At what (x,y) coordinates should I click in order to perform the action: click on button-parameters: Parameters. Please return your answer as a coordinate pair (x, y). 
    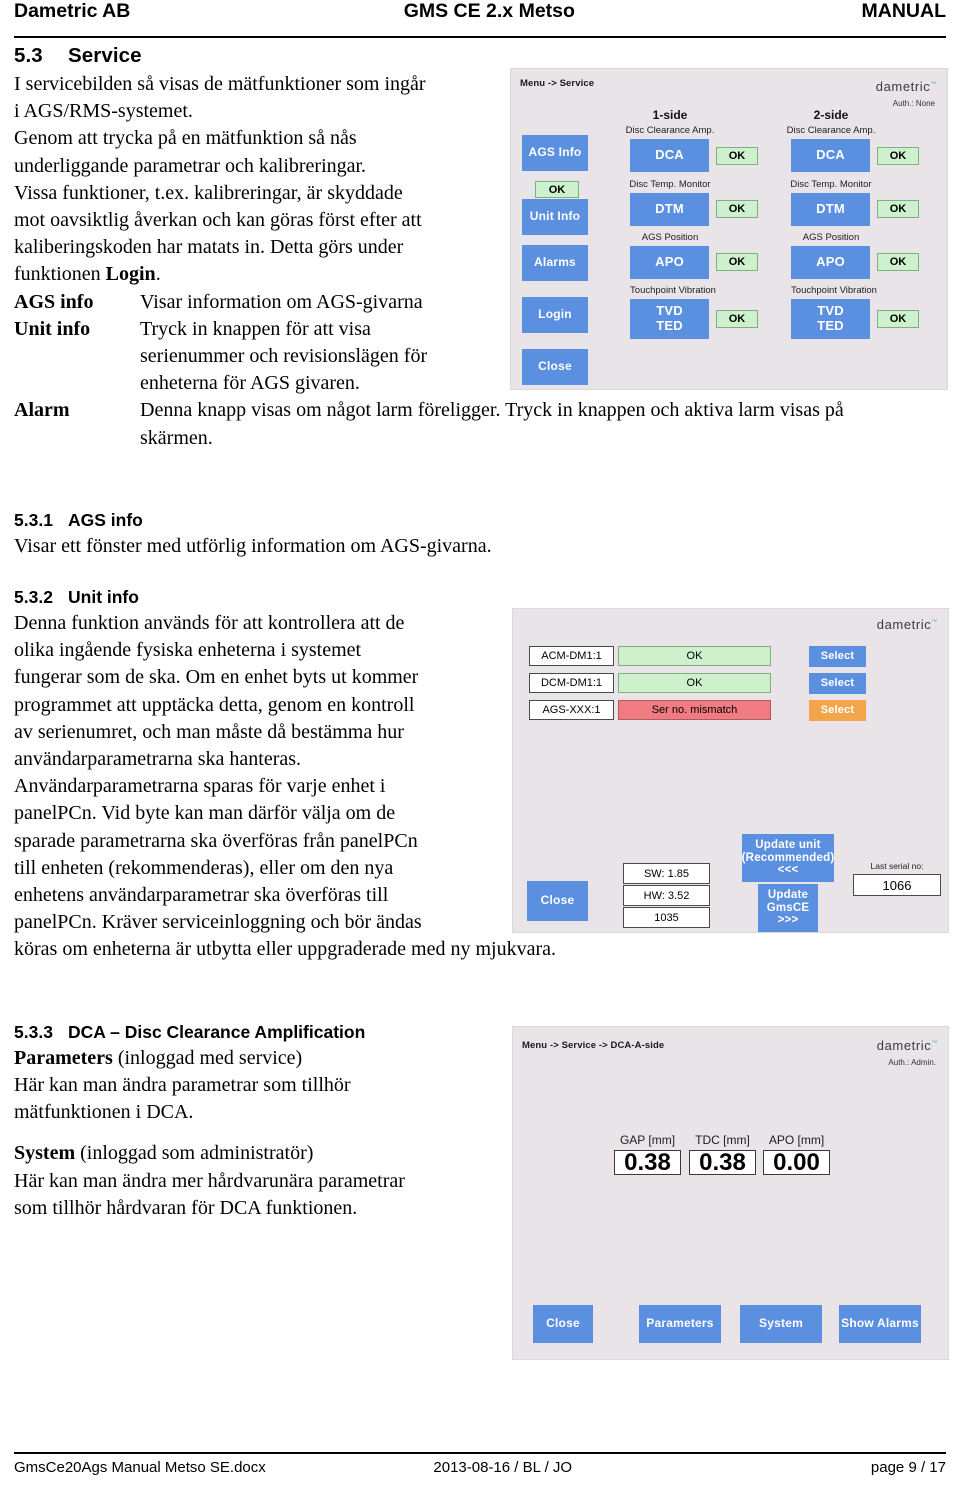
    Looking at the image, I should click on (680, 1324).